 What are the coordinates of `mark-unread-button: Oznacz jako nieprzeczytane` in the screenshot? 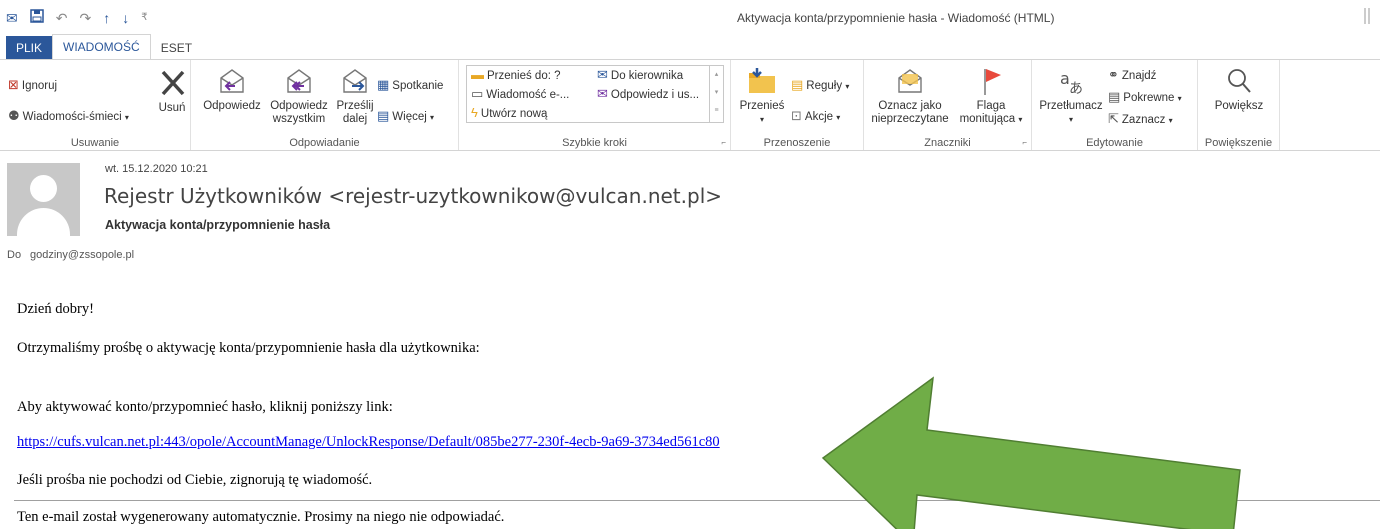 It's located at (910, 96).